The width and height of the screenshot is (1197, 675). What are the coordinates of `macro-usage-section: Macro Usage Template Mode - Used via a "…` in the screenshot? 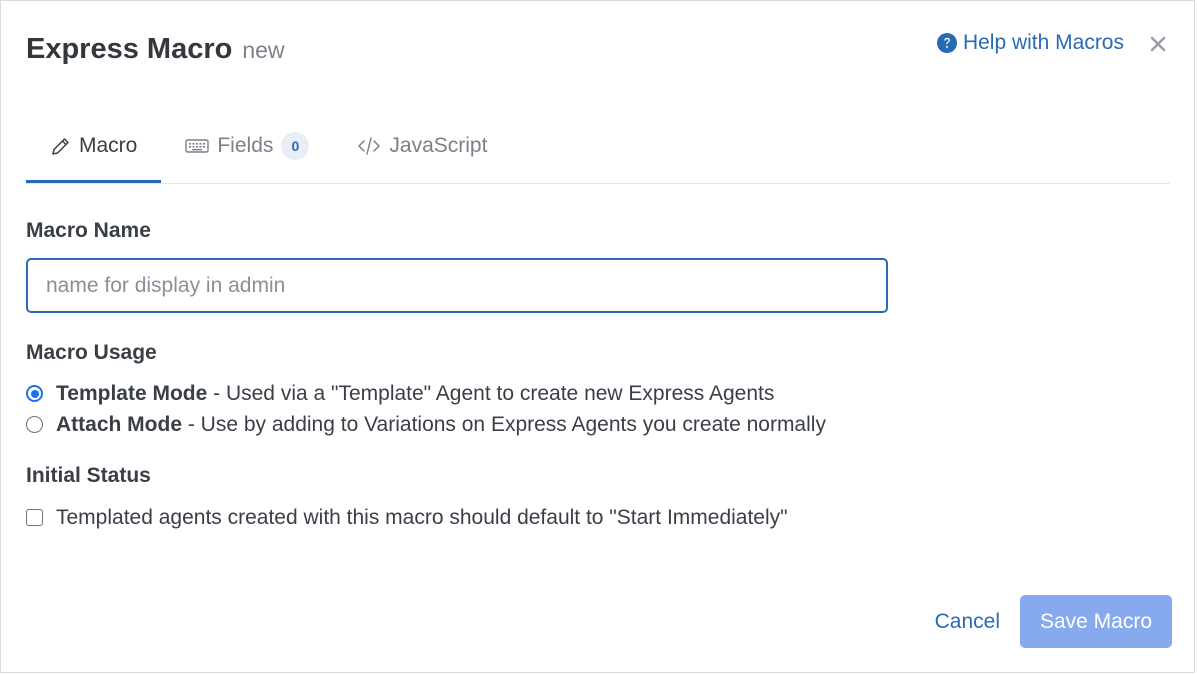 It's located at (598, 390).